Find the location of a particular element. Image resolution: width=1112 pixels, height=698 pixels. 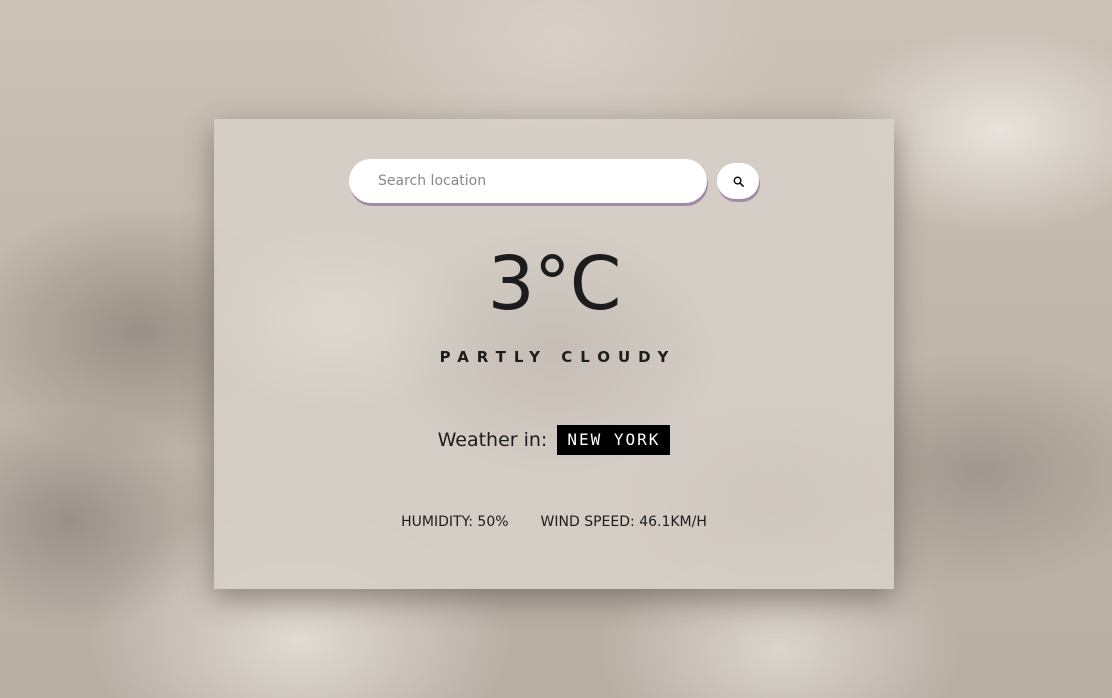

wind-speed: WIND SPEED: 46.1KM/H is located at coordinates (623, 522).